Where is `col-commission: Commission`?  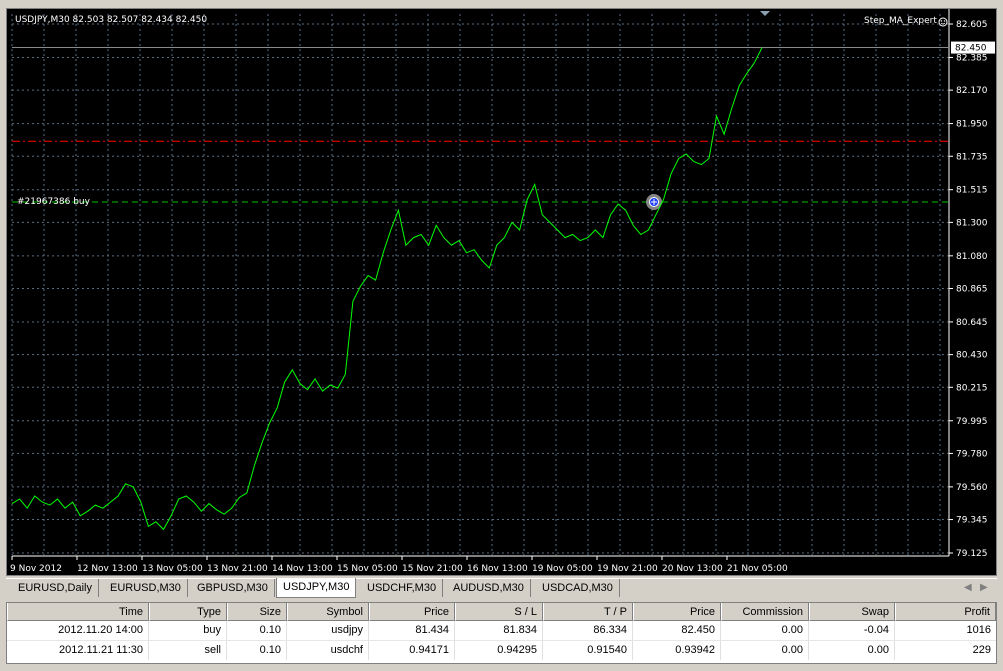
col-commission: Commission is located at coordinates (765, 612).